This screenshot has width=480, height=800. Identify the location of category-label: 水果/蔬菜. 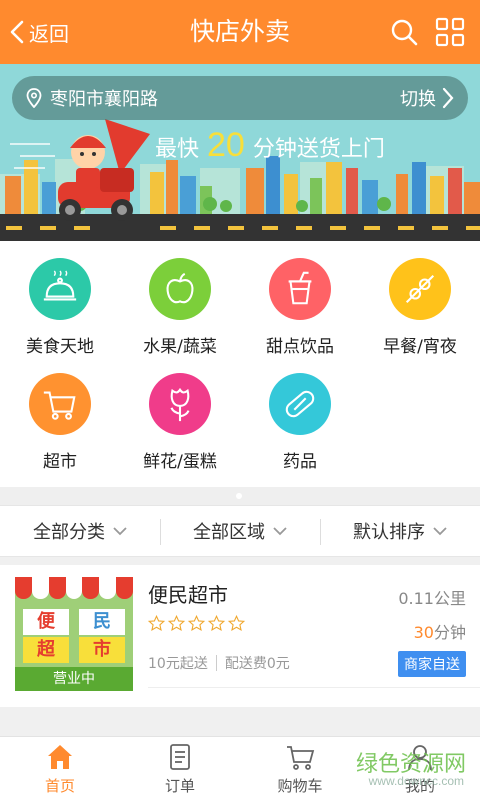
(180, 347).